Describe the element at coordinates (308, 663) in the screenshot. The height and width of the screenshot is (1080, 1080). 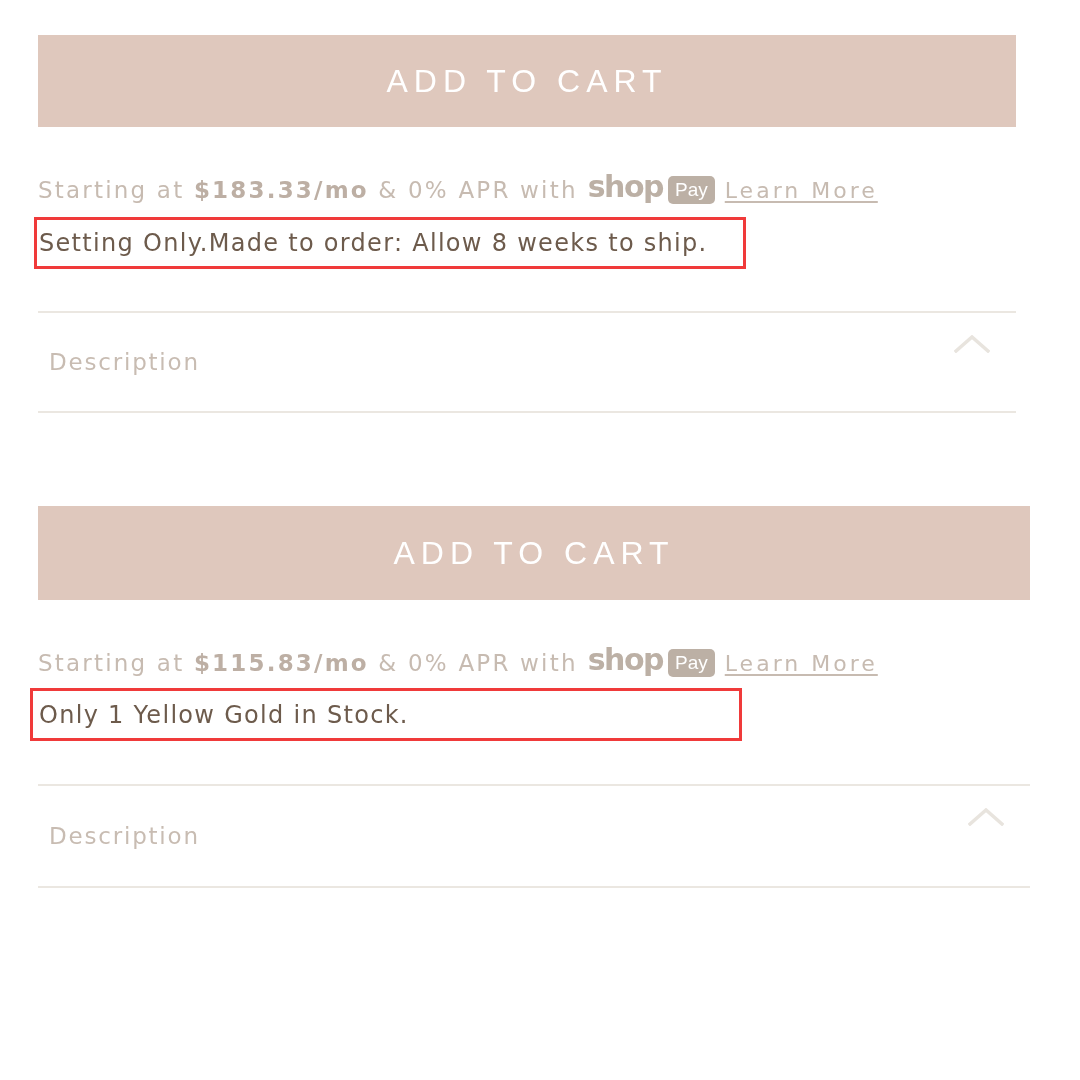
I see `financing-text: Starting at $115.83/mo & 0% APR with` at that location.